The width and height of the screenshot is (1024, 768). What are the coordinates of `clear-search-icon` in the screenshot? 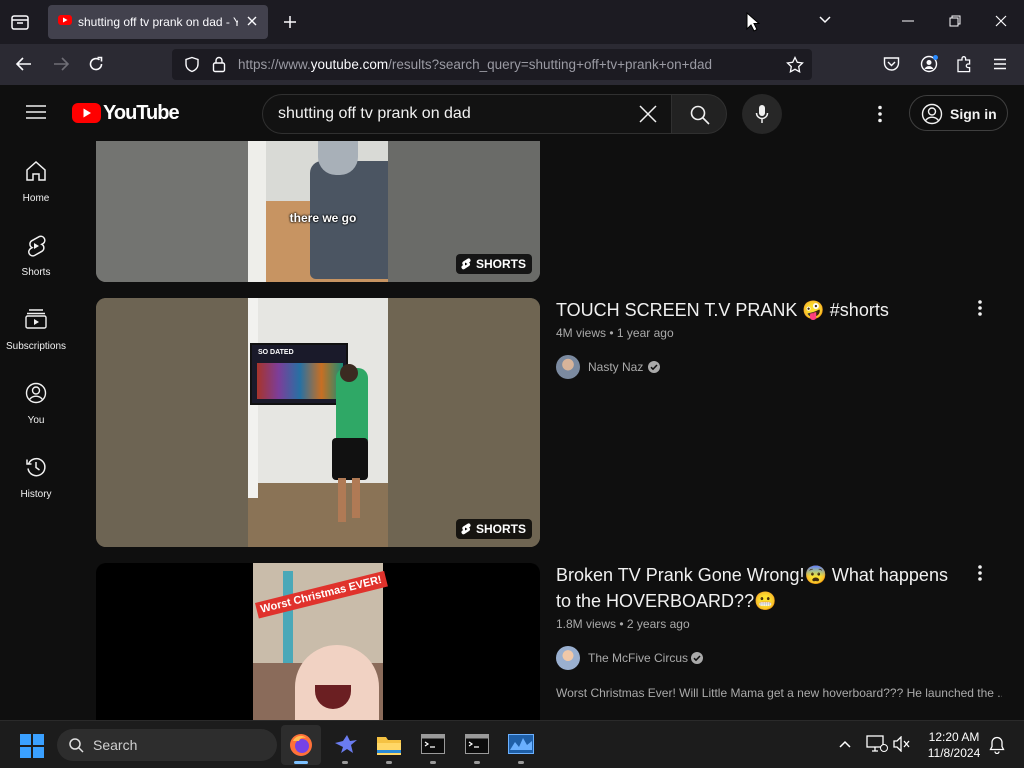 It's located at (648, 114).